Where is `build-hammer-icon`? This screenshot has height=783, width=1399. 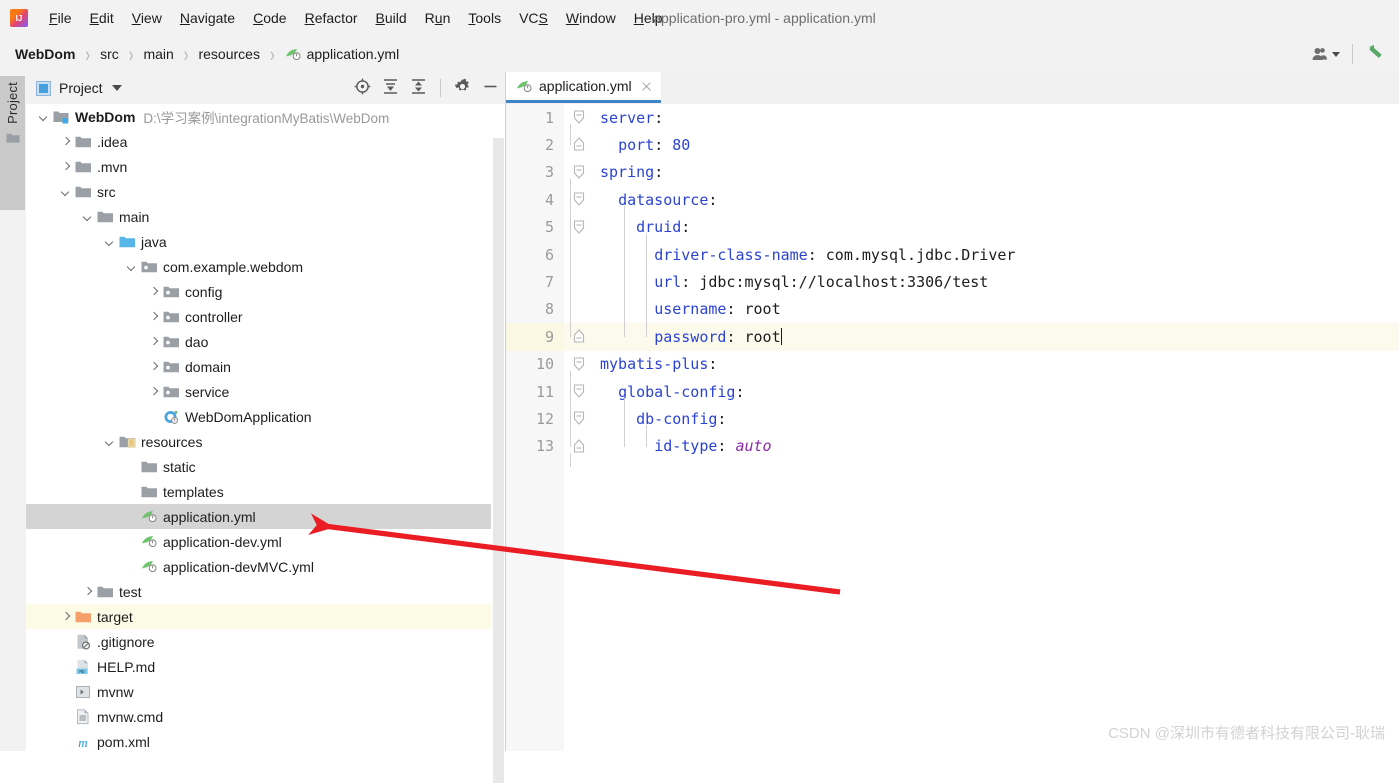 build-hammer-icon is located at coordinates (1376, 54).